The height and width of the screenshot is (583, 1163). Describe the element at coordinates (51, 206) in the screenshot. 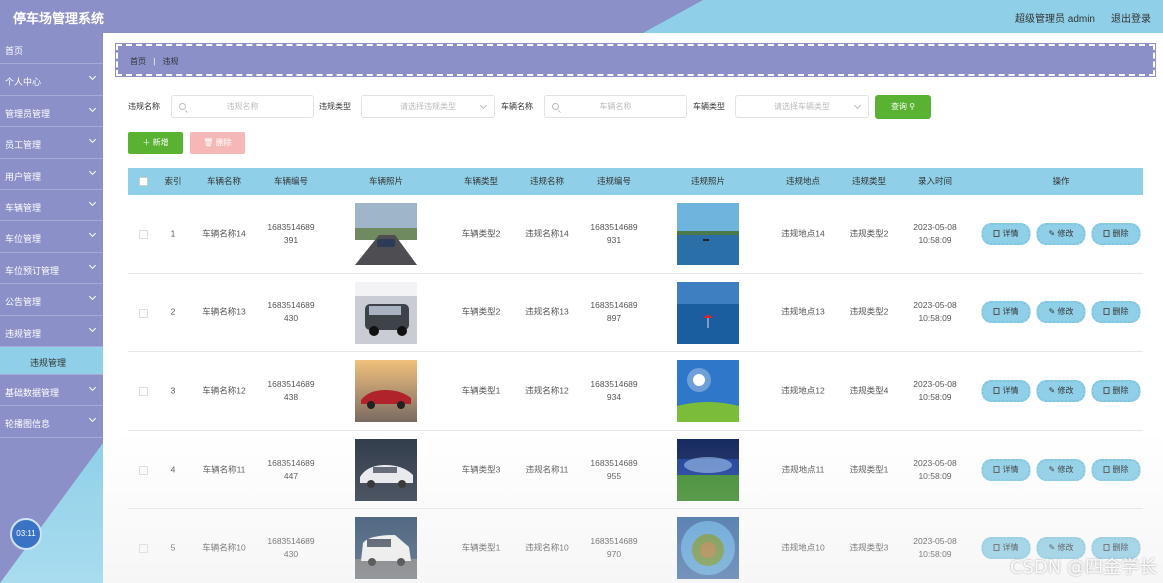

I see `sidebar-item: 车辆管理` at that location.